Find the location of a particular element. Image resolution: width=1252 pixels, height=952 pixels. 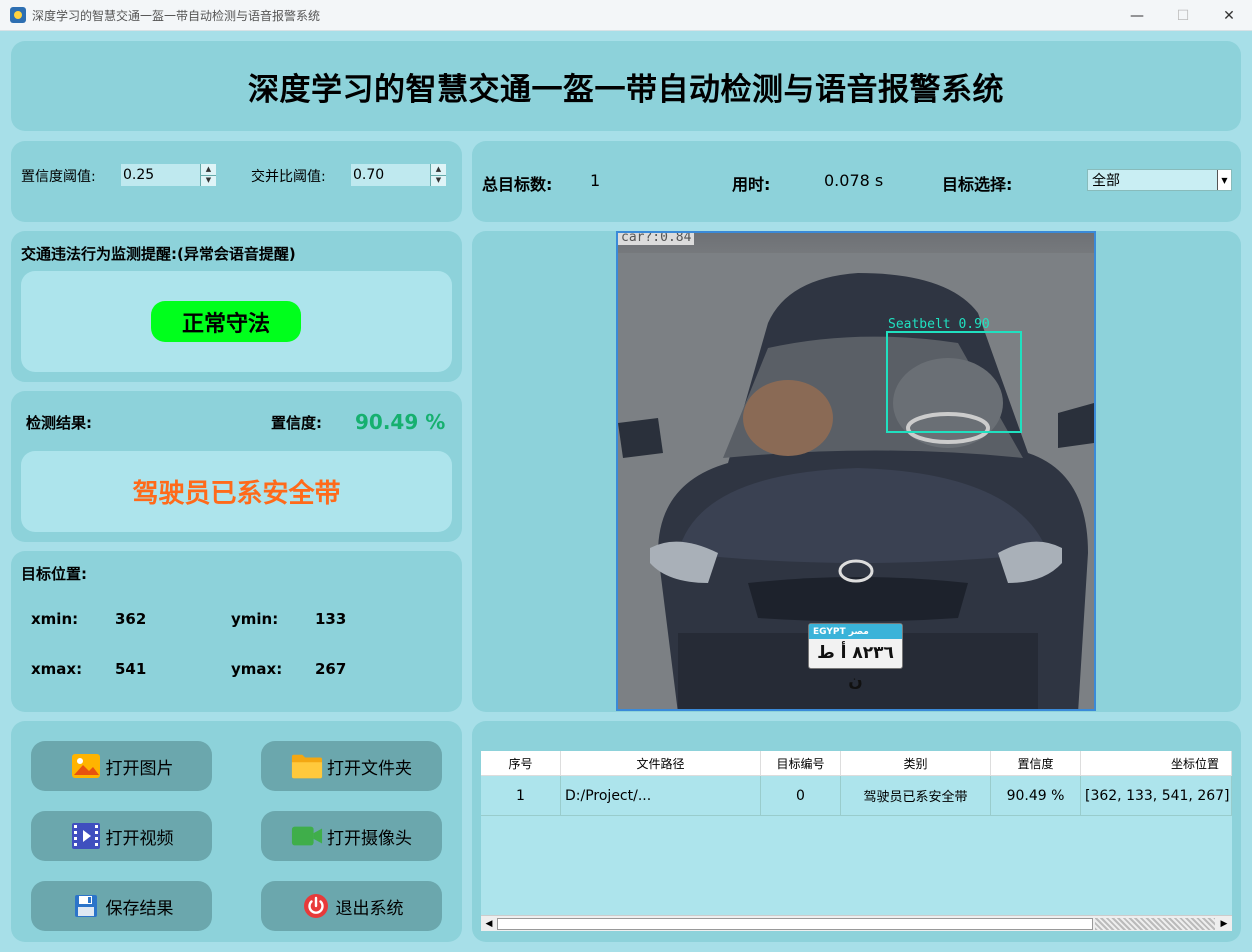

column-header-class: 类别 is located at coordinates (916, 763).